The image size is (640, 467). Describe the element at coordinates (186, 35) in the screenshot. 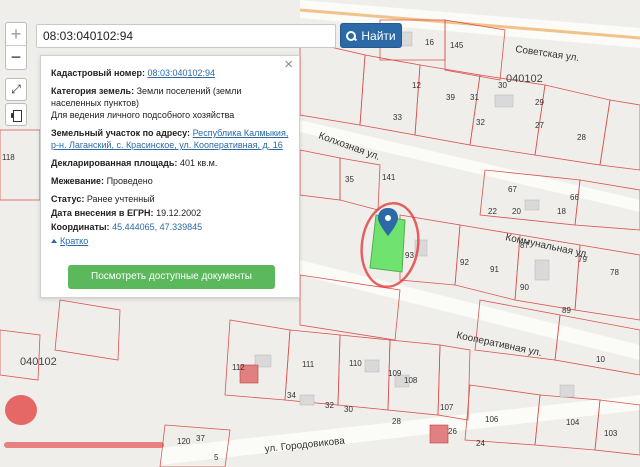

I see `search-input` at that location.